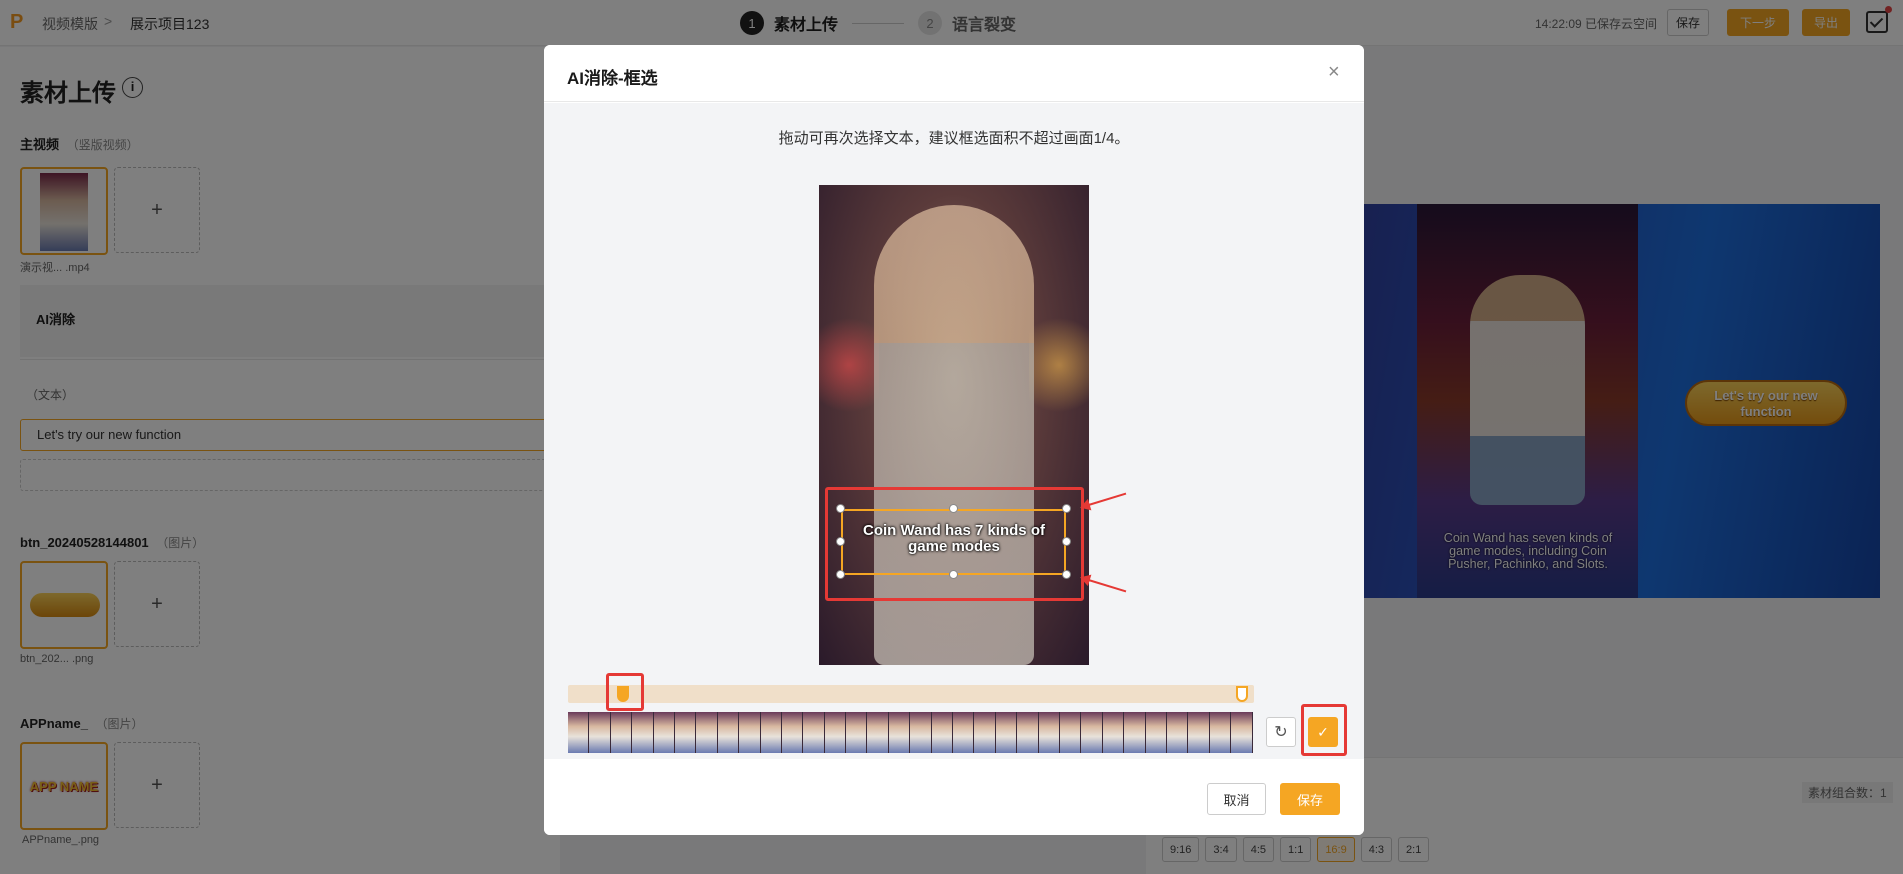  What do you see at coordinates (911, 694) in the screenshot?
I see `timeline-range-bar` at bounding box center [911, 694].